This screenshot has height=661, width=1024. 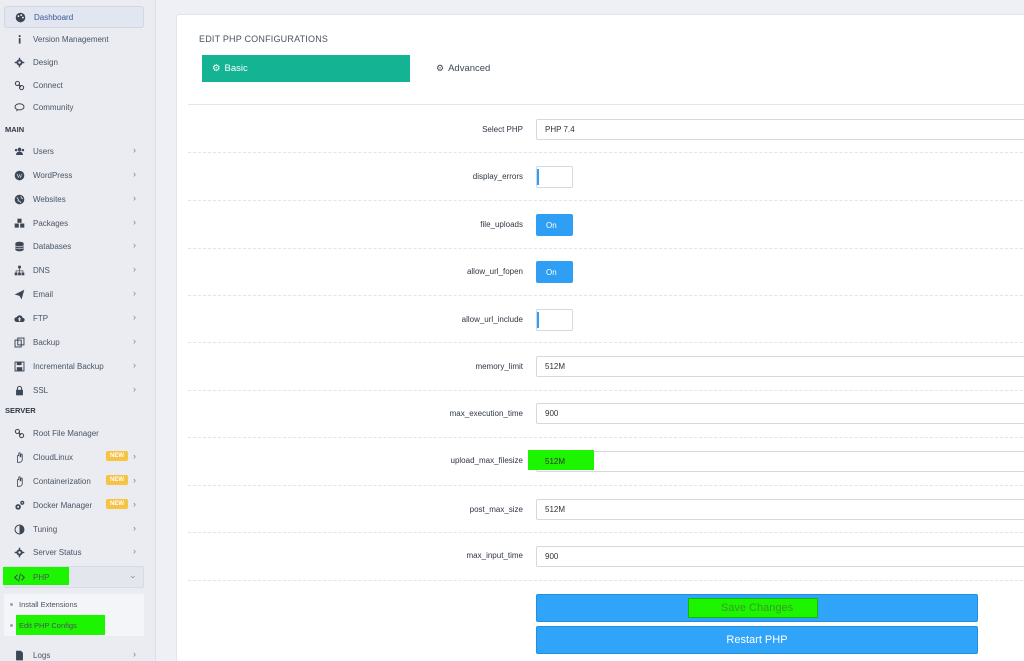 What do you see at coordinates (53, 457) in the screenshot?
I see `sidebar-item-label: CloudLinux` at bounding box center [53, 457].